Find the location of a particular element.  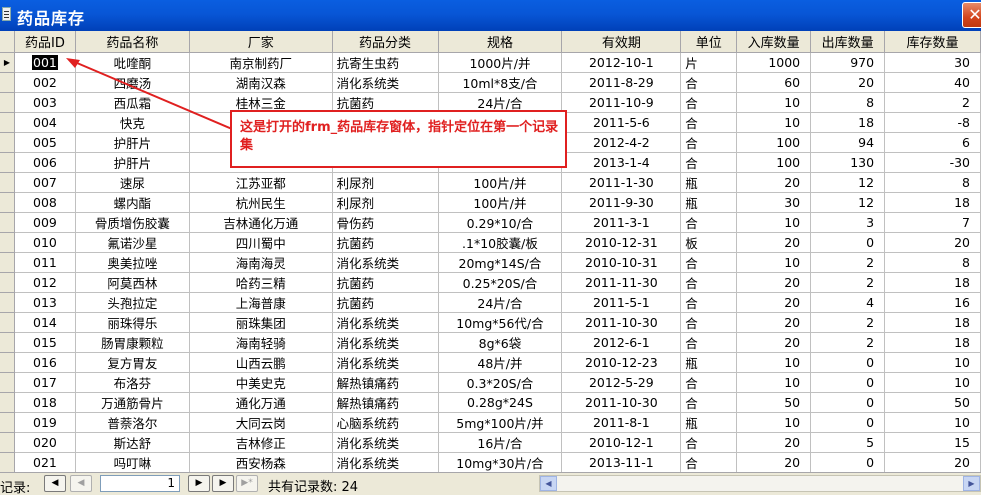

annotation-callout: 这是打开的frm_药品库存窗体，指针定位在第一个记录集 is located at coordinates (398, 139).